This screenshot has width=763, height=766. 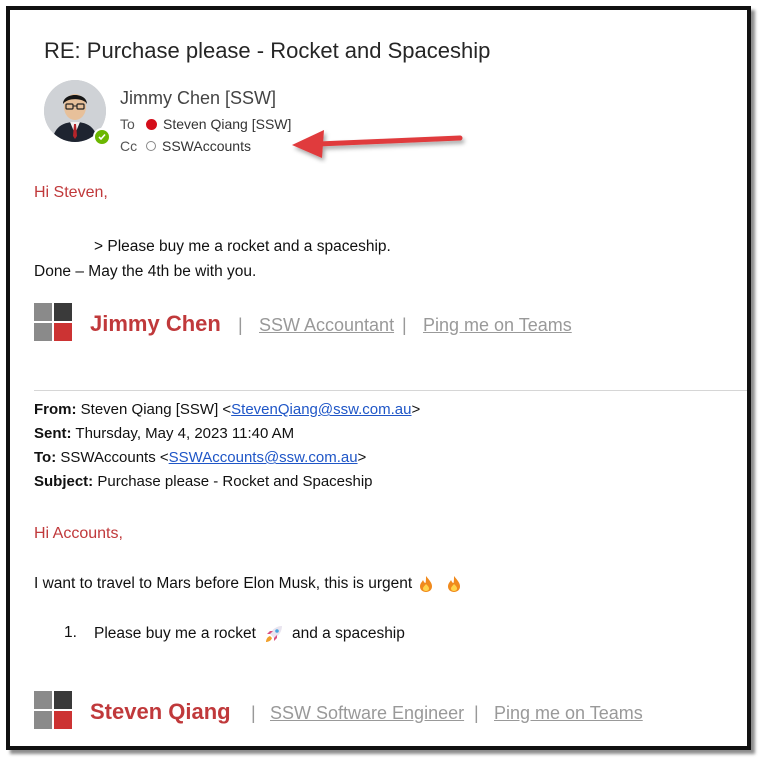 What do you see at coordinates (78, 533) in the screenshot?
I see `original-greeting: Hi Accounts,` at bounding box center [78, 533].